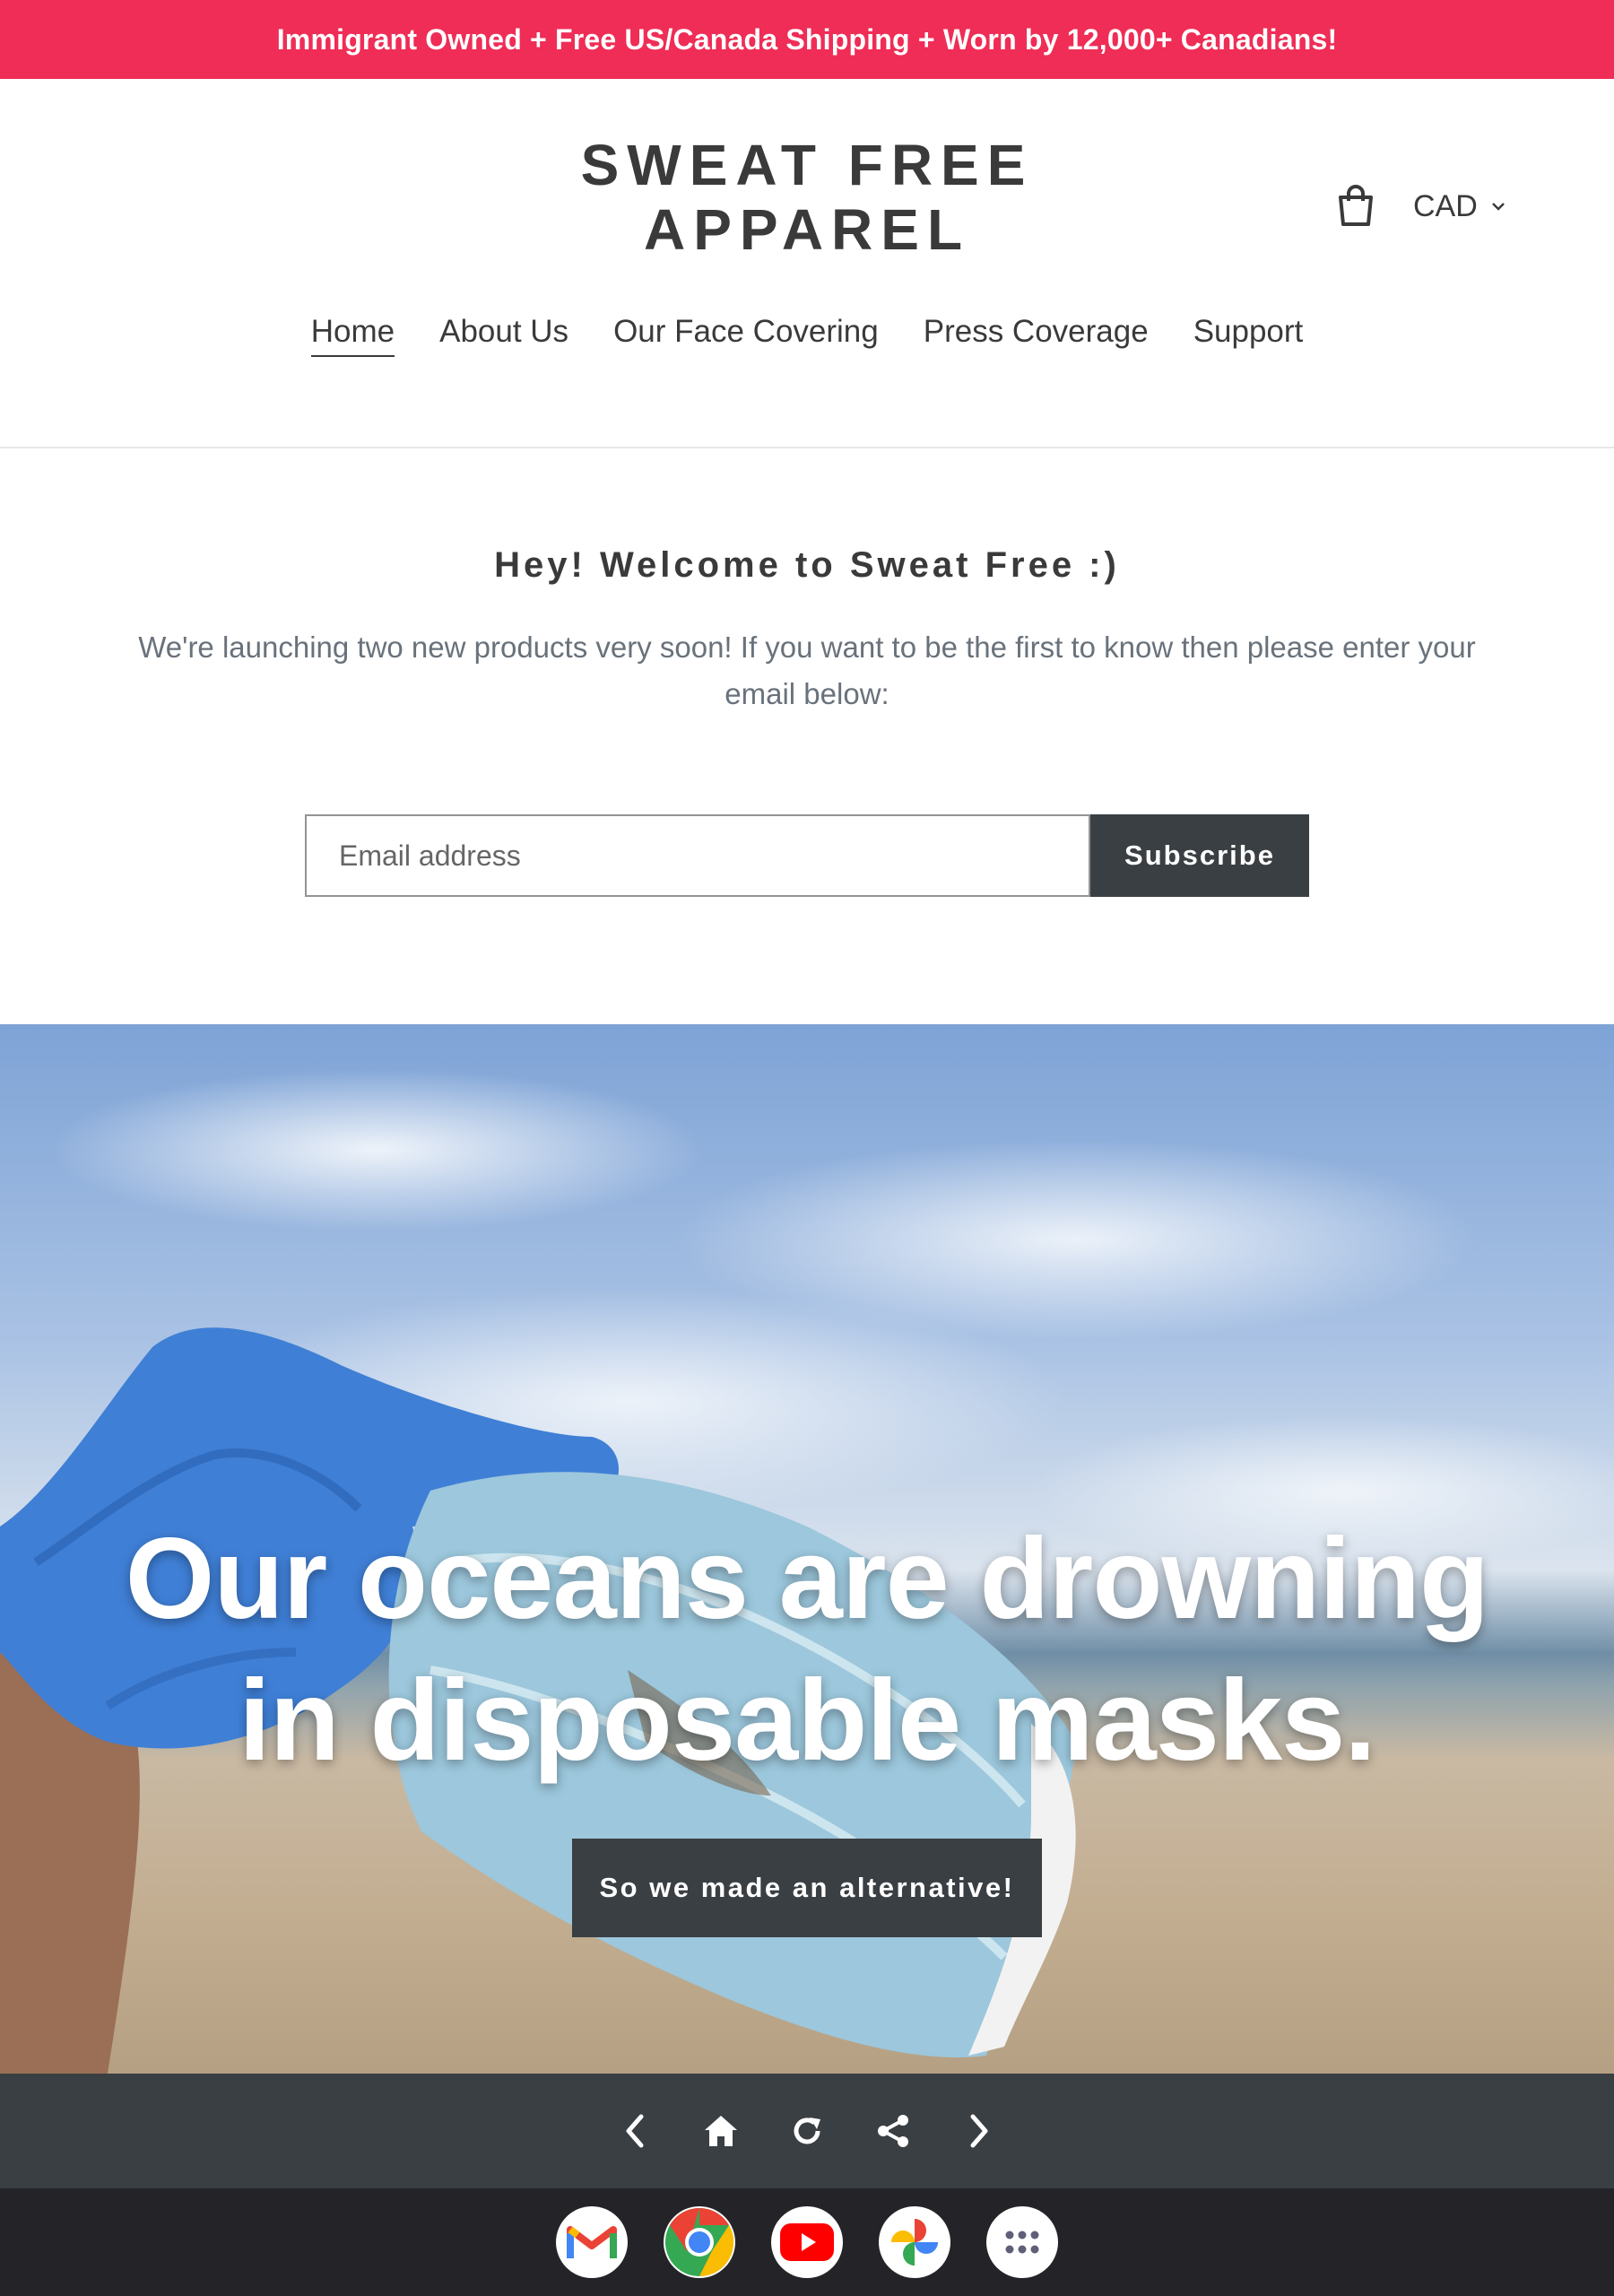 The image size is (1614, 2296). What do you see at coordinates (746, 335) in the screenshot?
I see `nav-our-face-covering: Our Face Covering` at bounding box center [746, 335].